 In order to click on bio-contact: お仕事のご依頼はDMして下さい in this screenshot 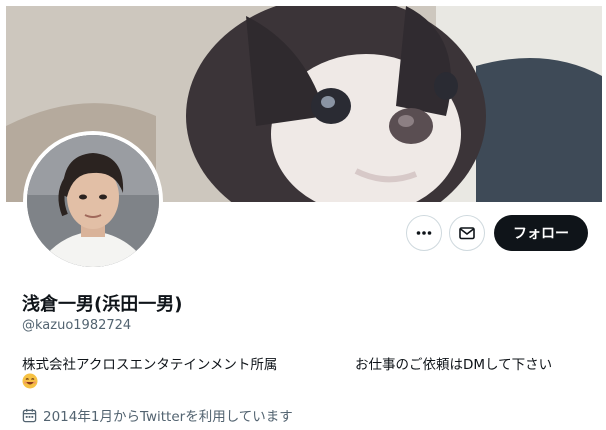, I will do `click(454, 365)`.